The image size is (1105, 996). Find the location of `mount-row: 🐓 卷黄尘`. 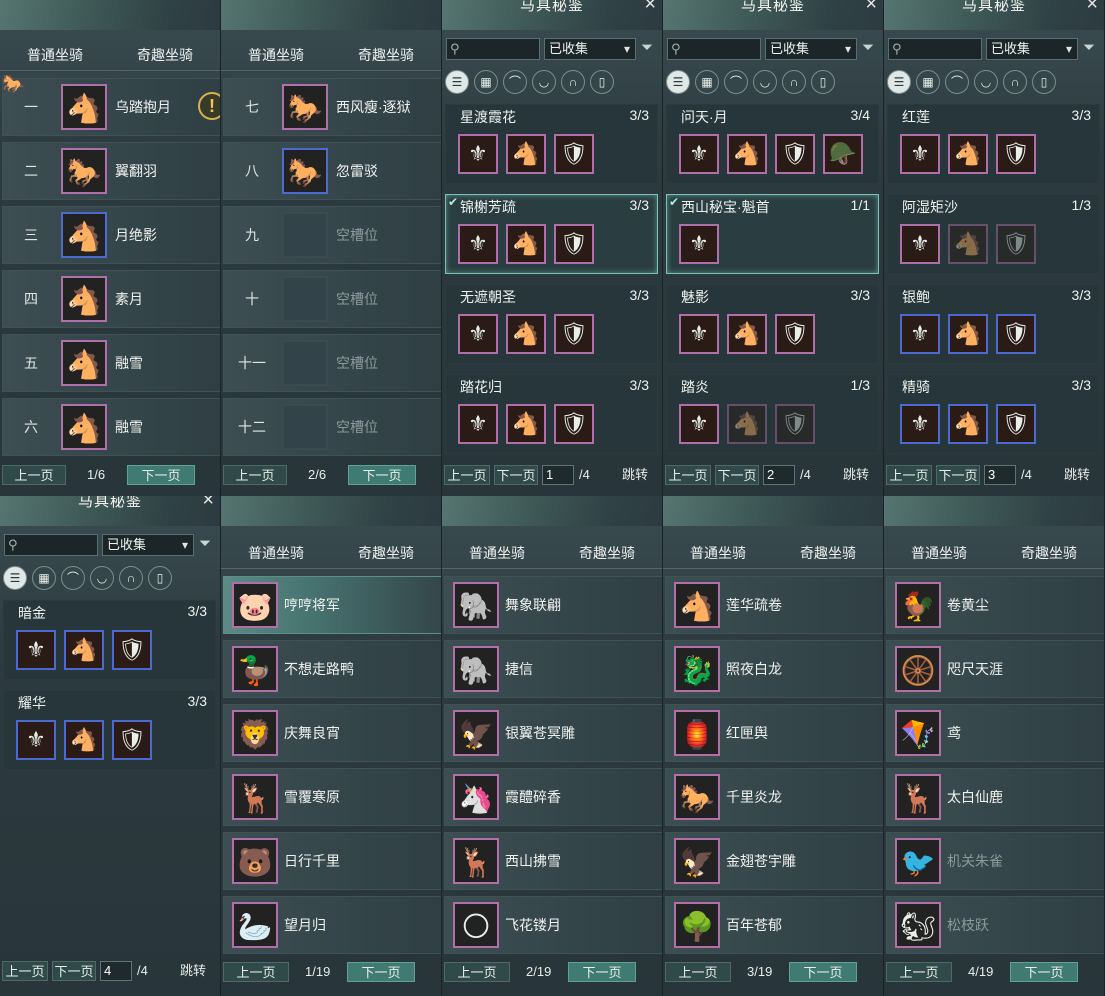

mount-row: 🐓 卷黄尘 is located at coordinates (995, 605).